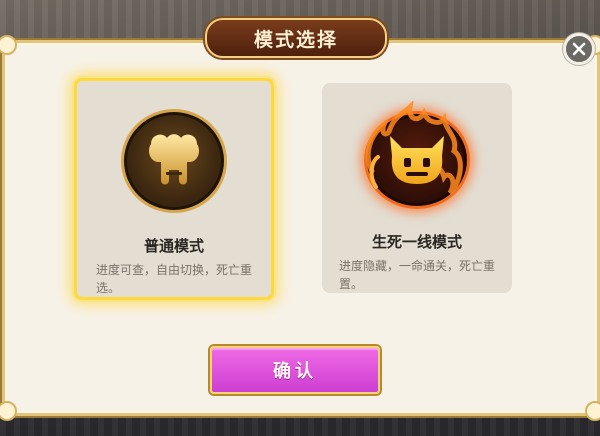 The image size is (600, 436). What do you see at coordinates (174, 161) in the screenshot?
I see `elephant-head-icon` at bounding box center [174, 161].